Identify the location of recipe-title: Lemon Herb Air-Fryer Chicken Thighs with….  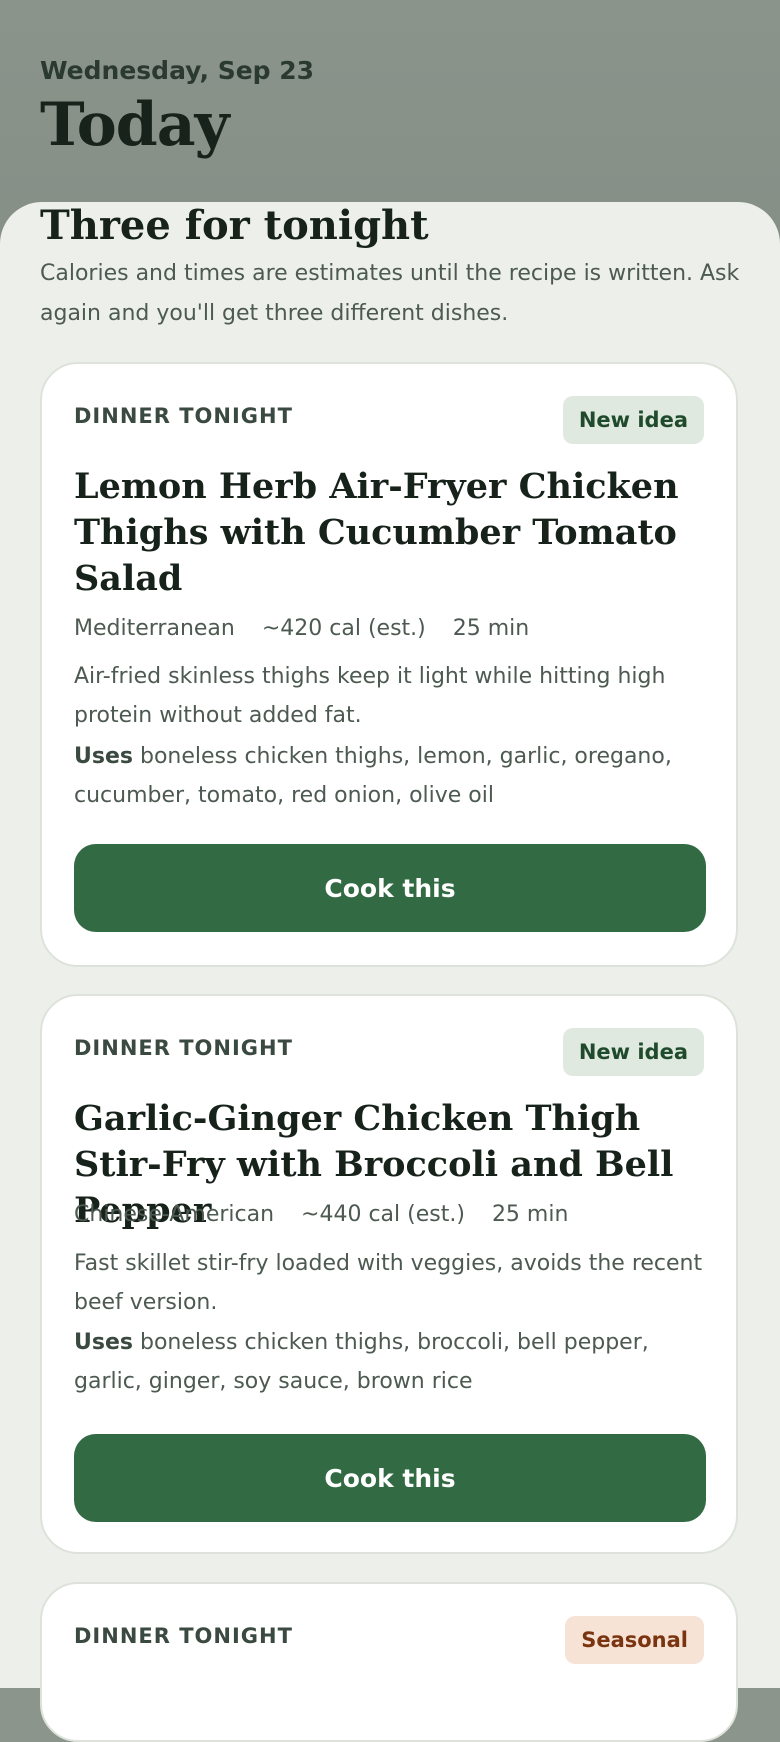
(392, 533).